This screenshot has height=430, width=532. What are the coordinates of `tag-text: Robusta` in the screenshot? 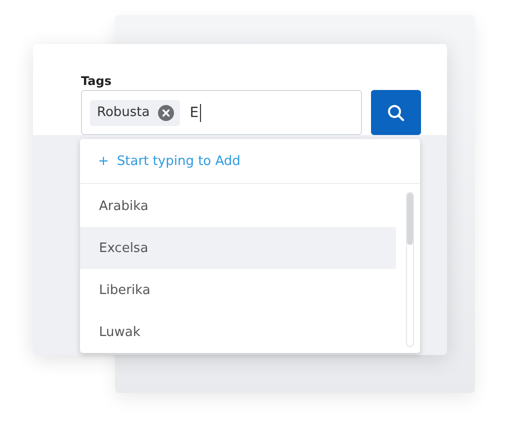 It's located at (123, 112).